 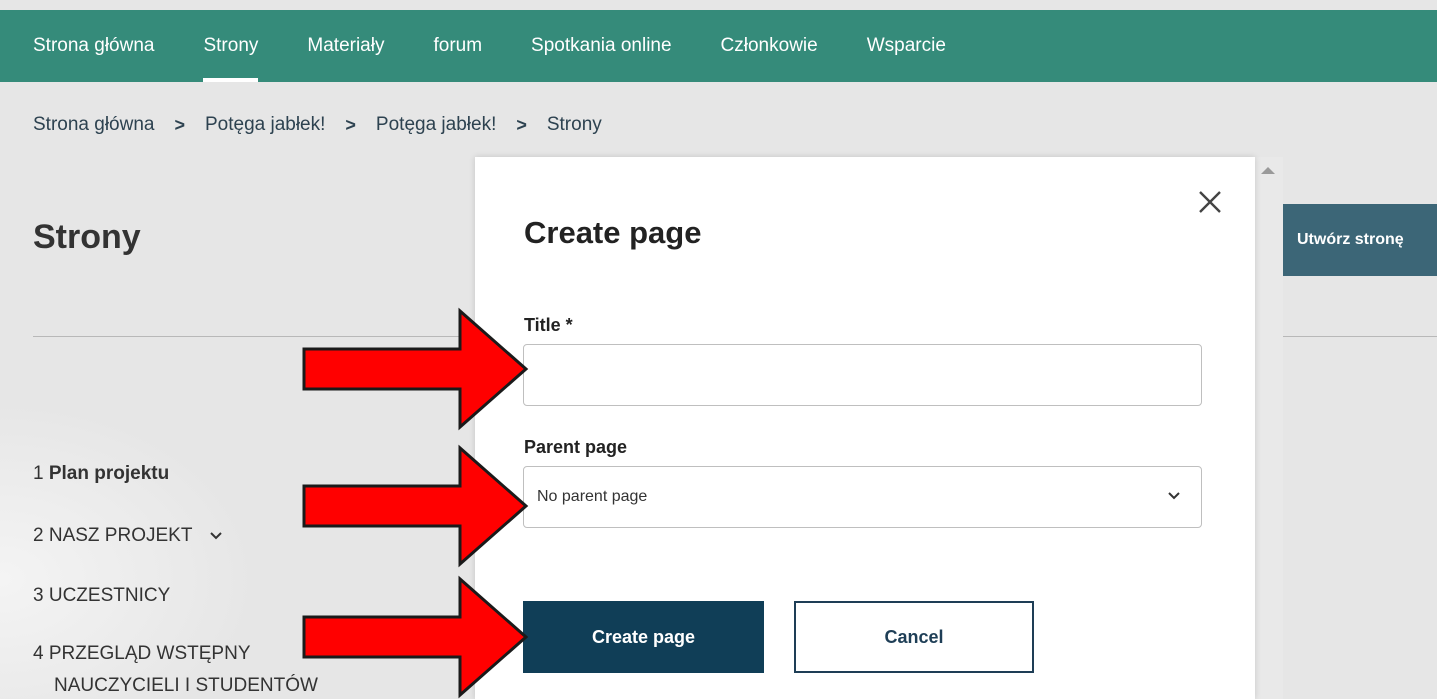 I want to click on list-item: 2 NASZ PROJEKT, so click(x=128, y=536).